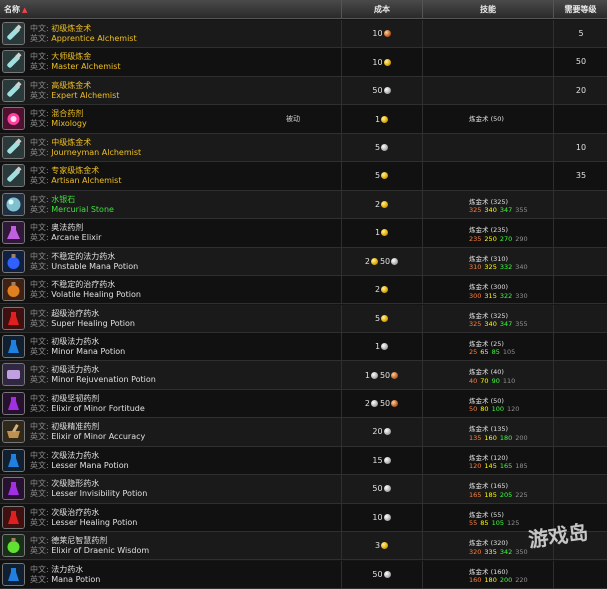 The image size is (607, 589). I want to click on item-name-en: Minor Rejuvenation Potion, so click(103, 379).